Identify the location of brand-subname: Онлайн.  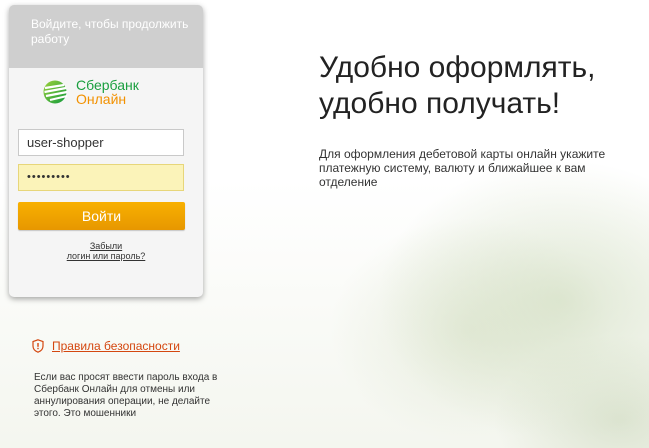
(101, 99).